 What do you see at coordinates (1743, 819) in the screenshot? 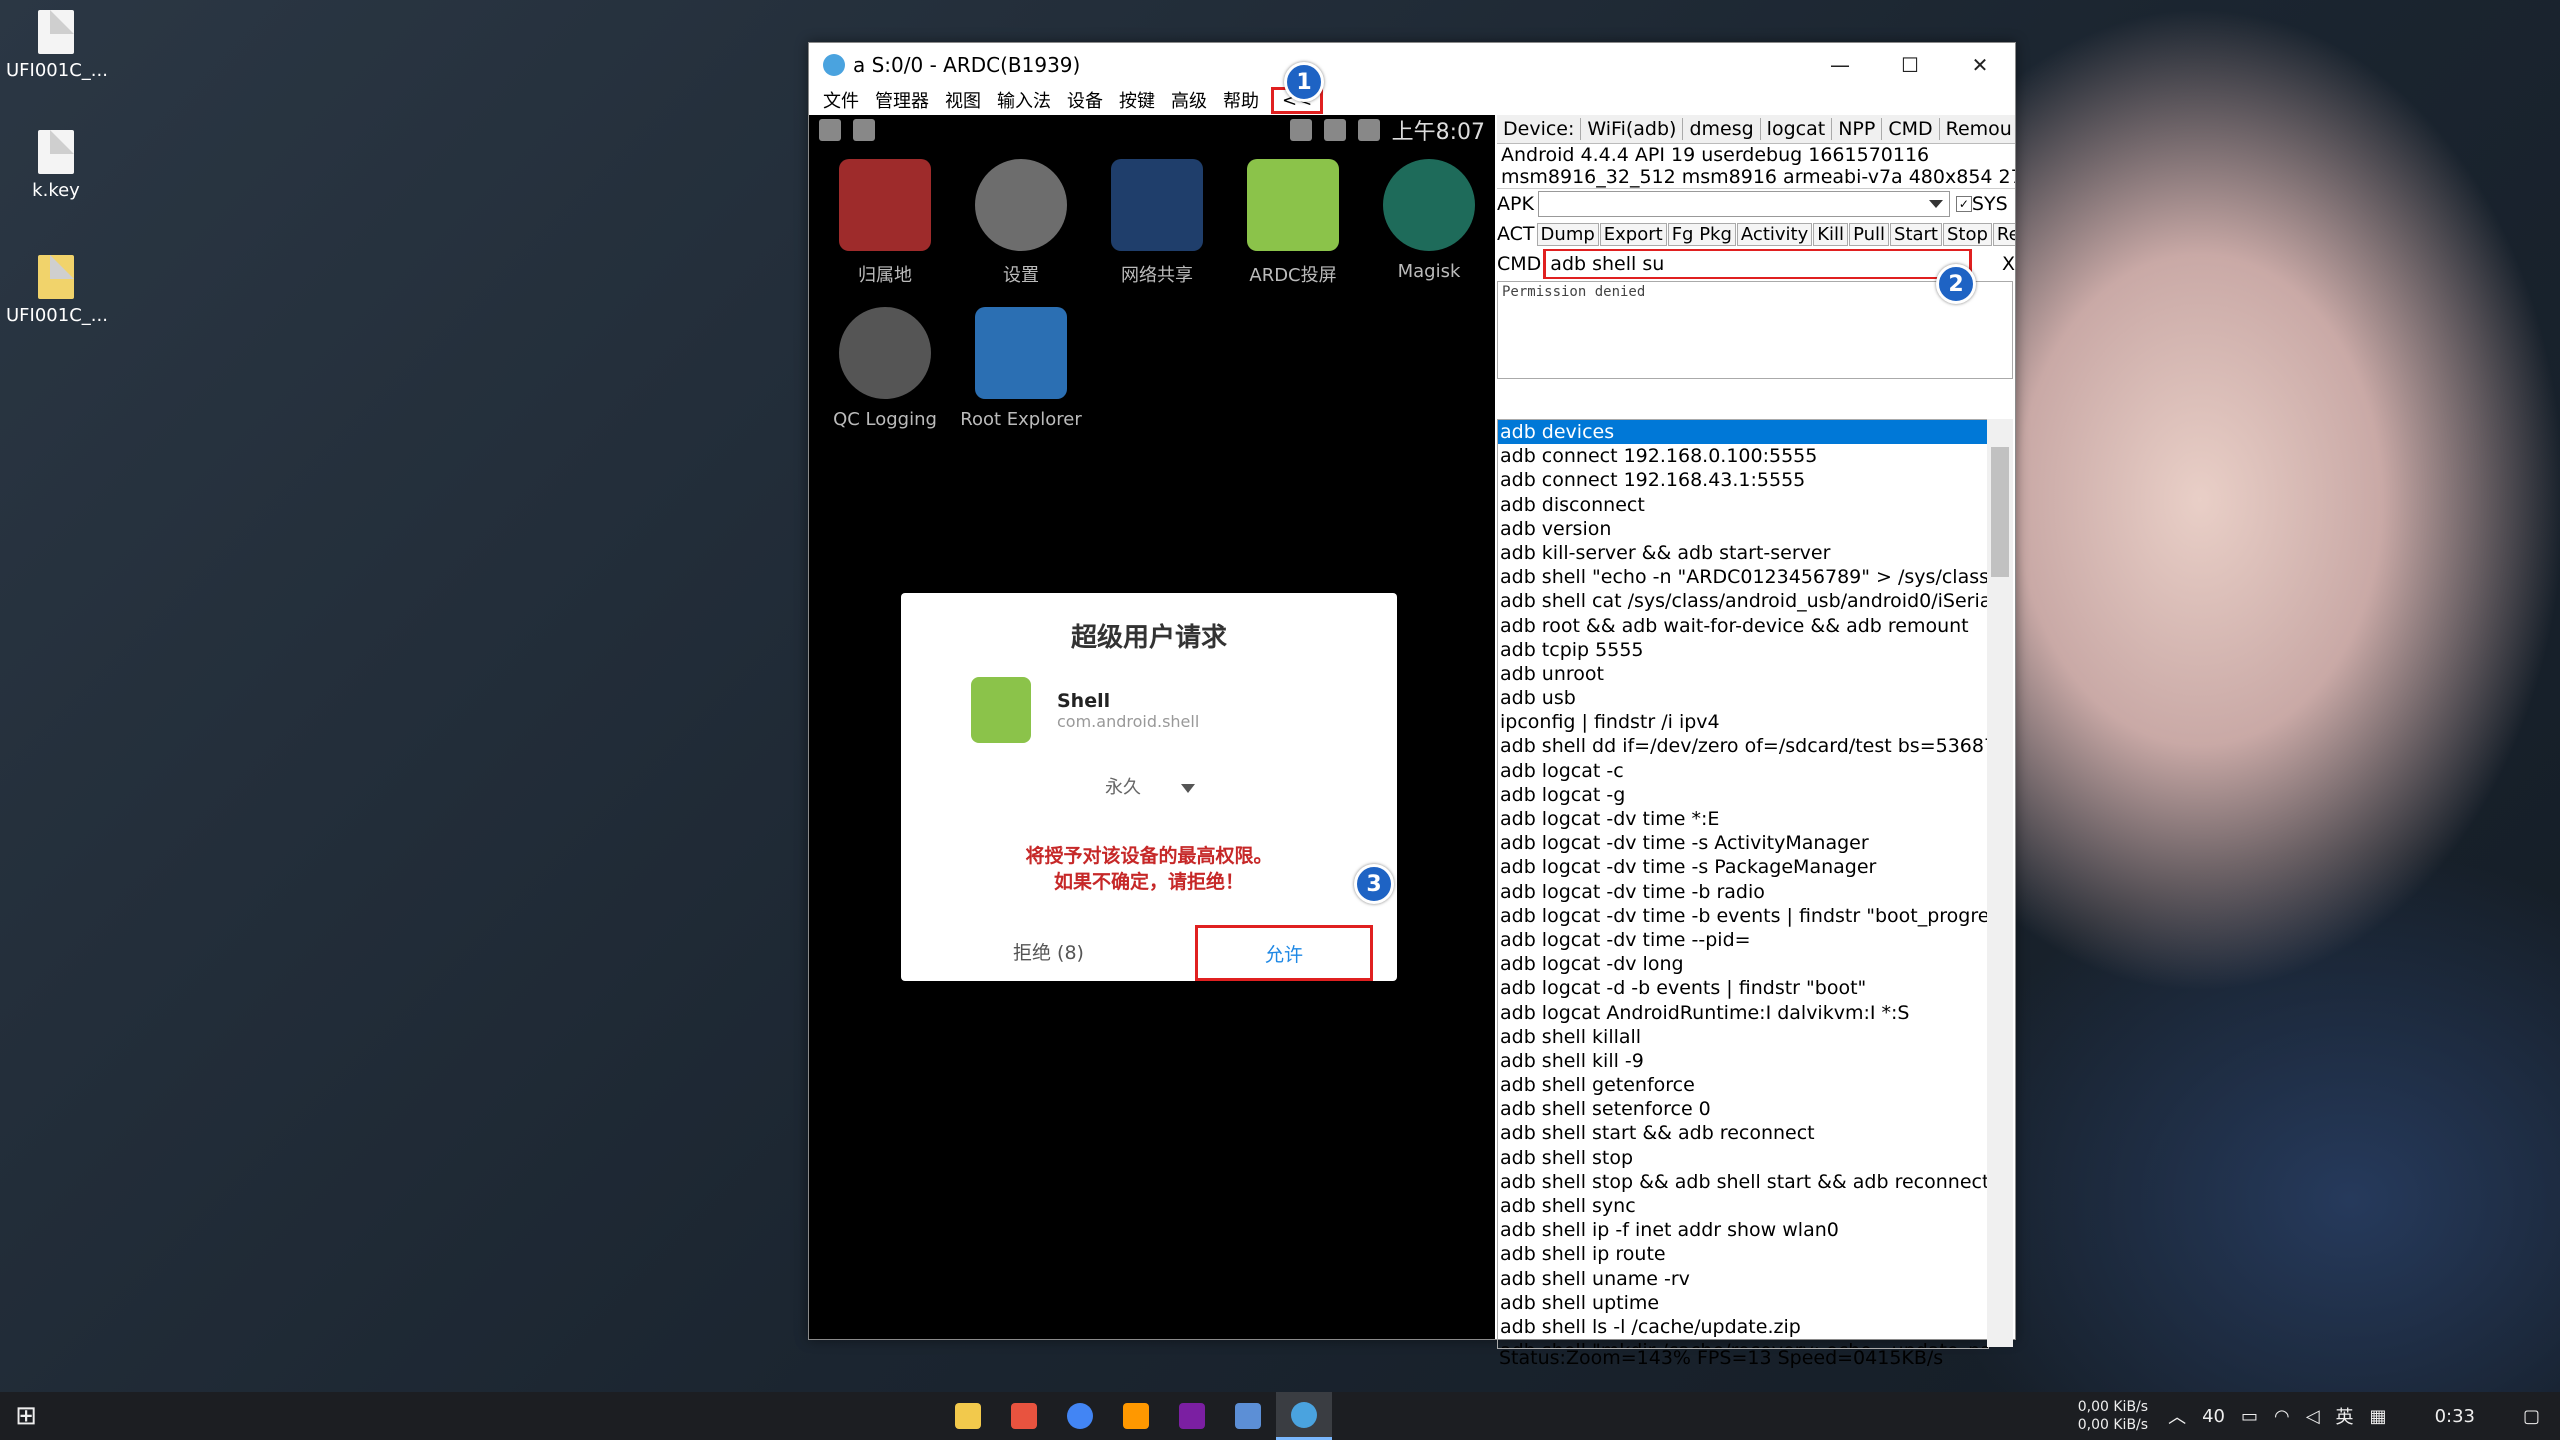
I see `command-list-item: adb logcat -dv time *:E` at bounding box center [1743, 819].